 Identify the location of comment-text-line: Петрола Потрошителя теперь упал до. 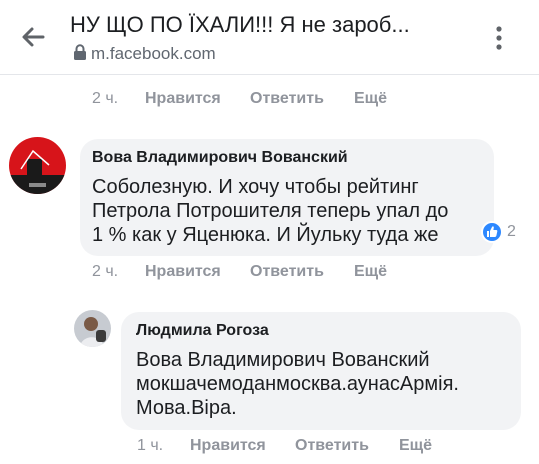
(270, 211).